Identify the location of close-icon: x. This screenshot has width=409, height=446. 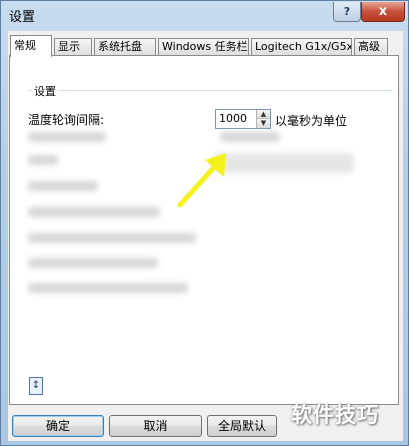
(383, 11).